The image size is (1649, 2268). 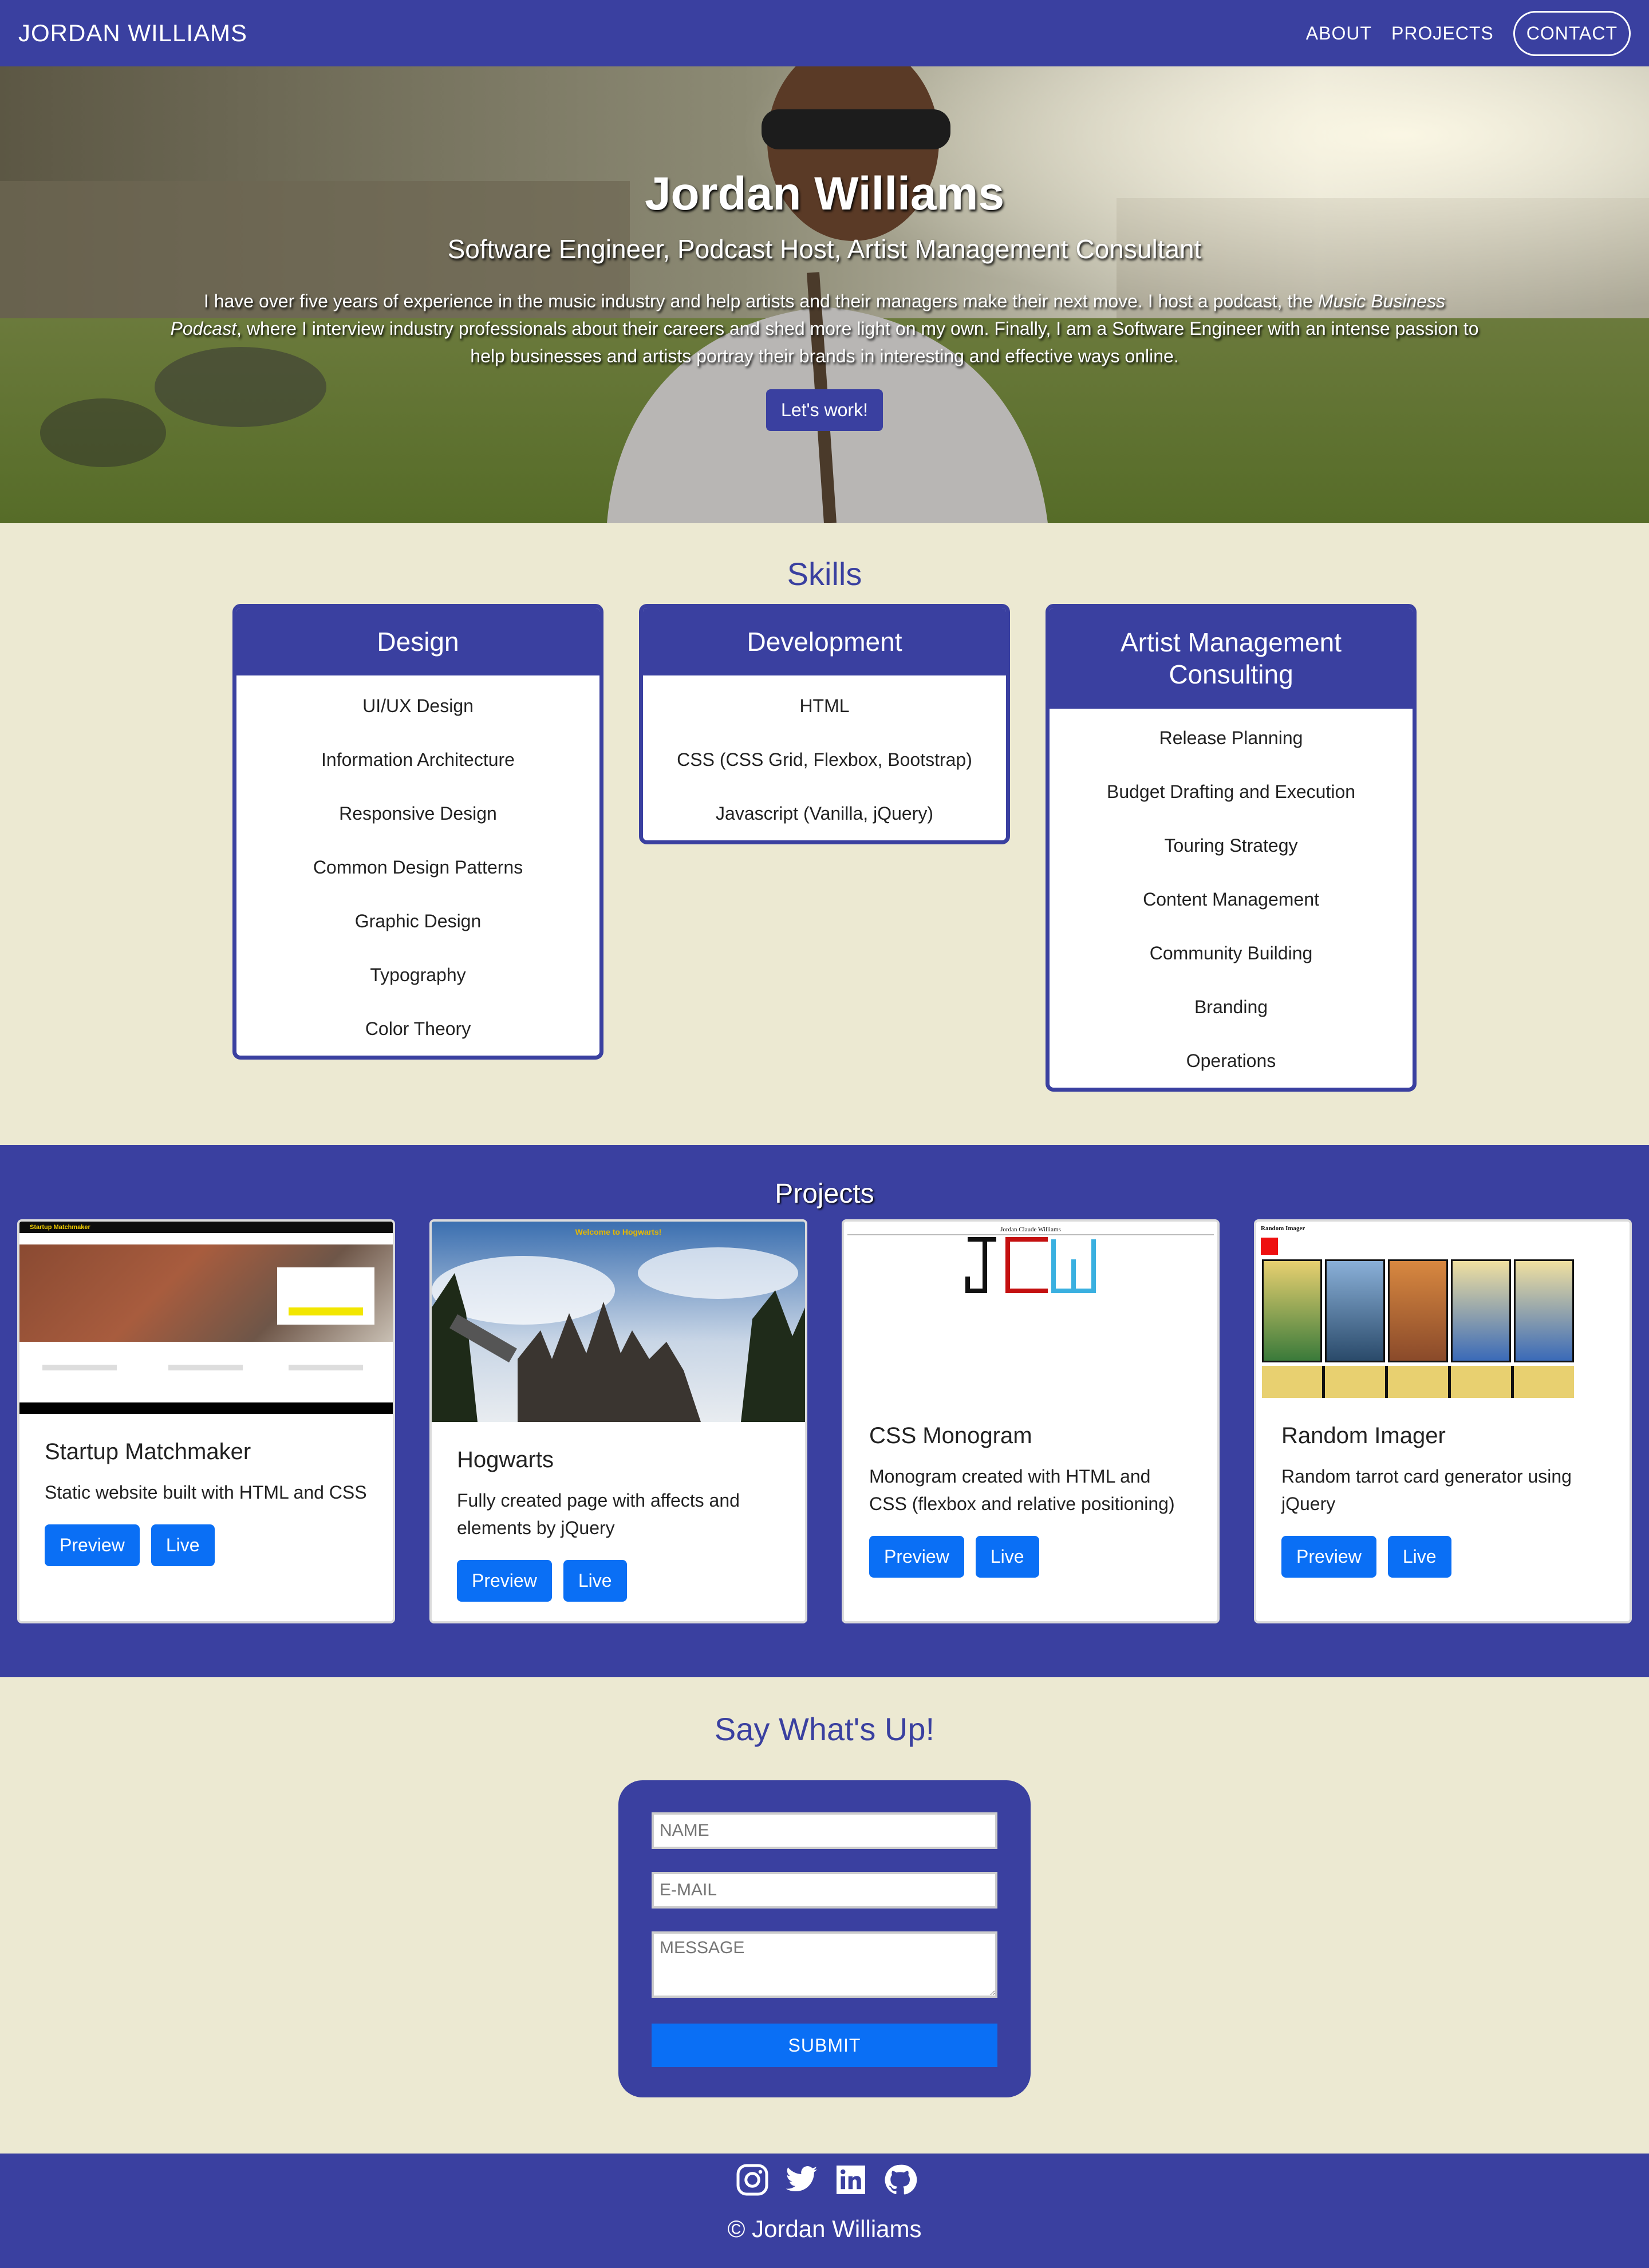 I want to click on thumb-footer, so click(x=206, y=1408).